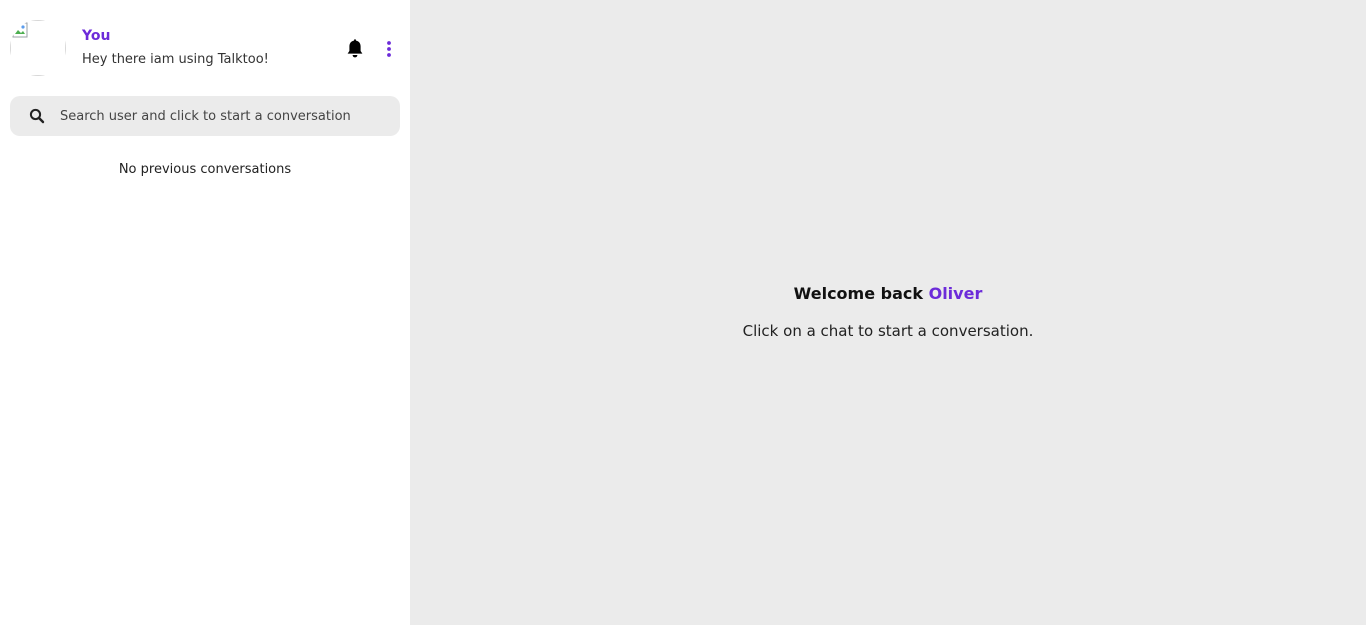 This screenshot has height=625, width=1366. Describe the element at coordinates (175, 59) in the screenshot. I see `profile-status: Hey there iam using Talktoo!` at that location.